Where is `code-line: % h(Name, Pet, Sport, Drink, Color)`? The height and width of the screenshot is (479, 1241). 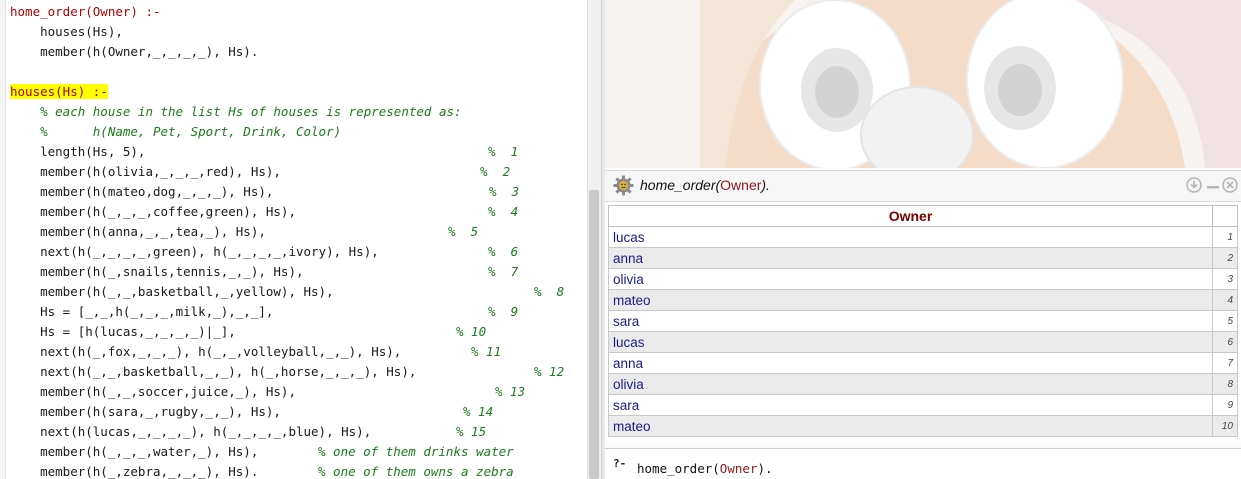
code-line: % h(Name, Pet, Sport, Drink, Color) is located at coordinates (236, 132).